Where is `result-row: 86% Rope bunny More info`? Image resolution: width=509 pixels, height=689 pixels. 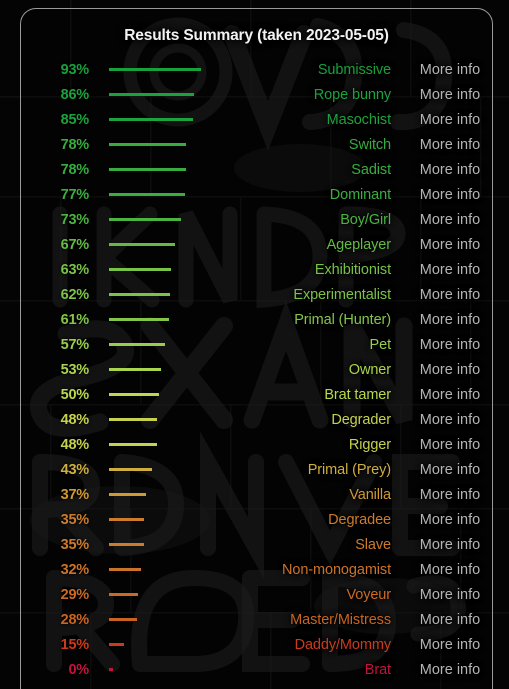
result-row: 86% Rope bunny More info is located at coordinates (256, 94).